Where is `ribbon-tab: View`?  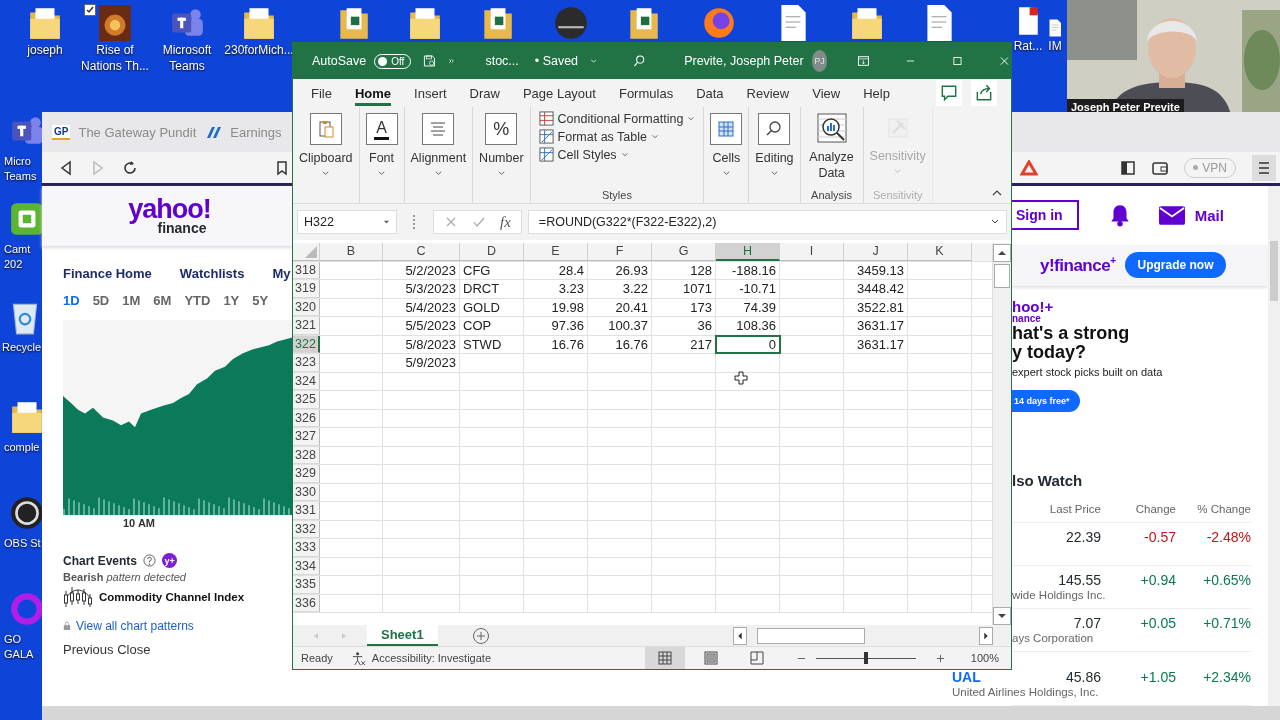
ribbon-tab: View is located at coordinates (826, 93).